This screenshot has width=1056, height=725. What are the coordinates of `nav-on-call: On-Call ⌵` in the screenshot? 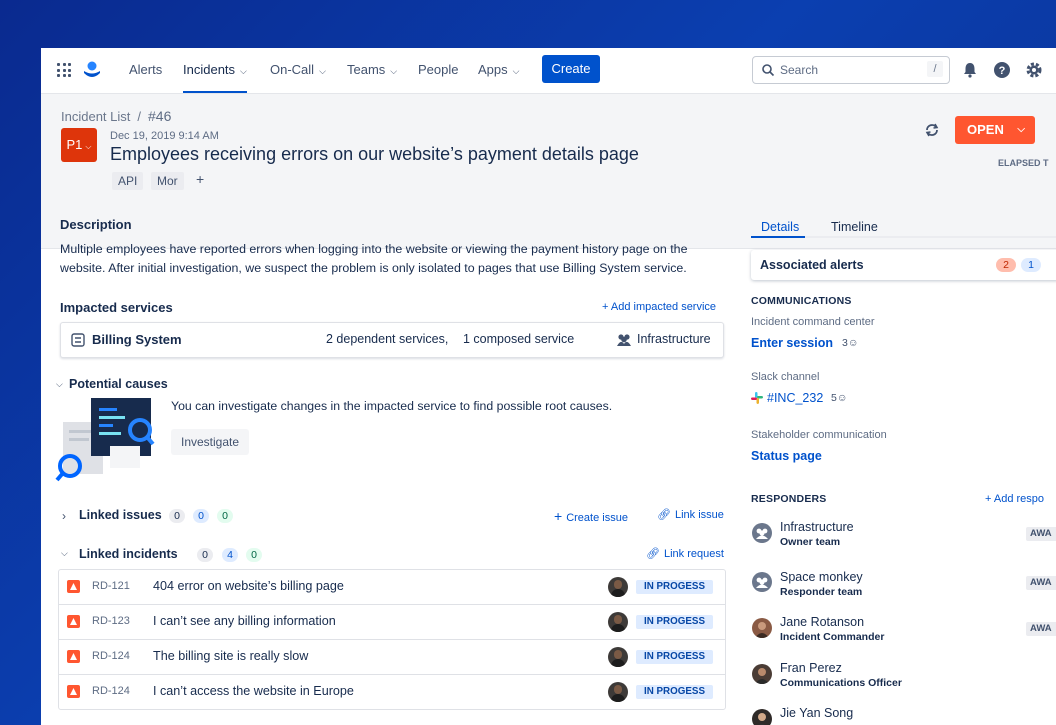 It's located at (298, 70).